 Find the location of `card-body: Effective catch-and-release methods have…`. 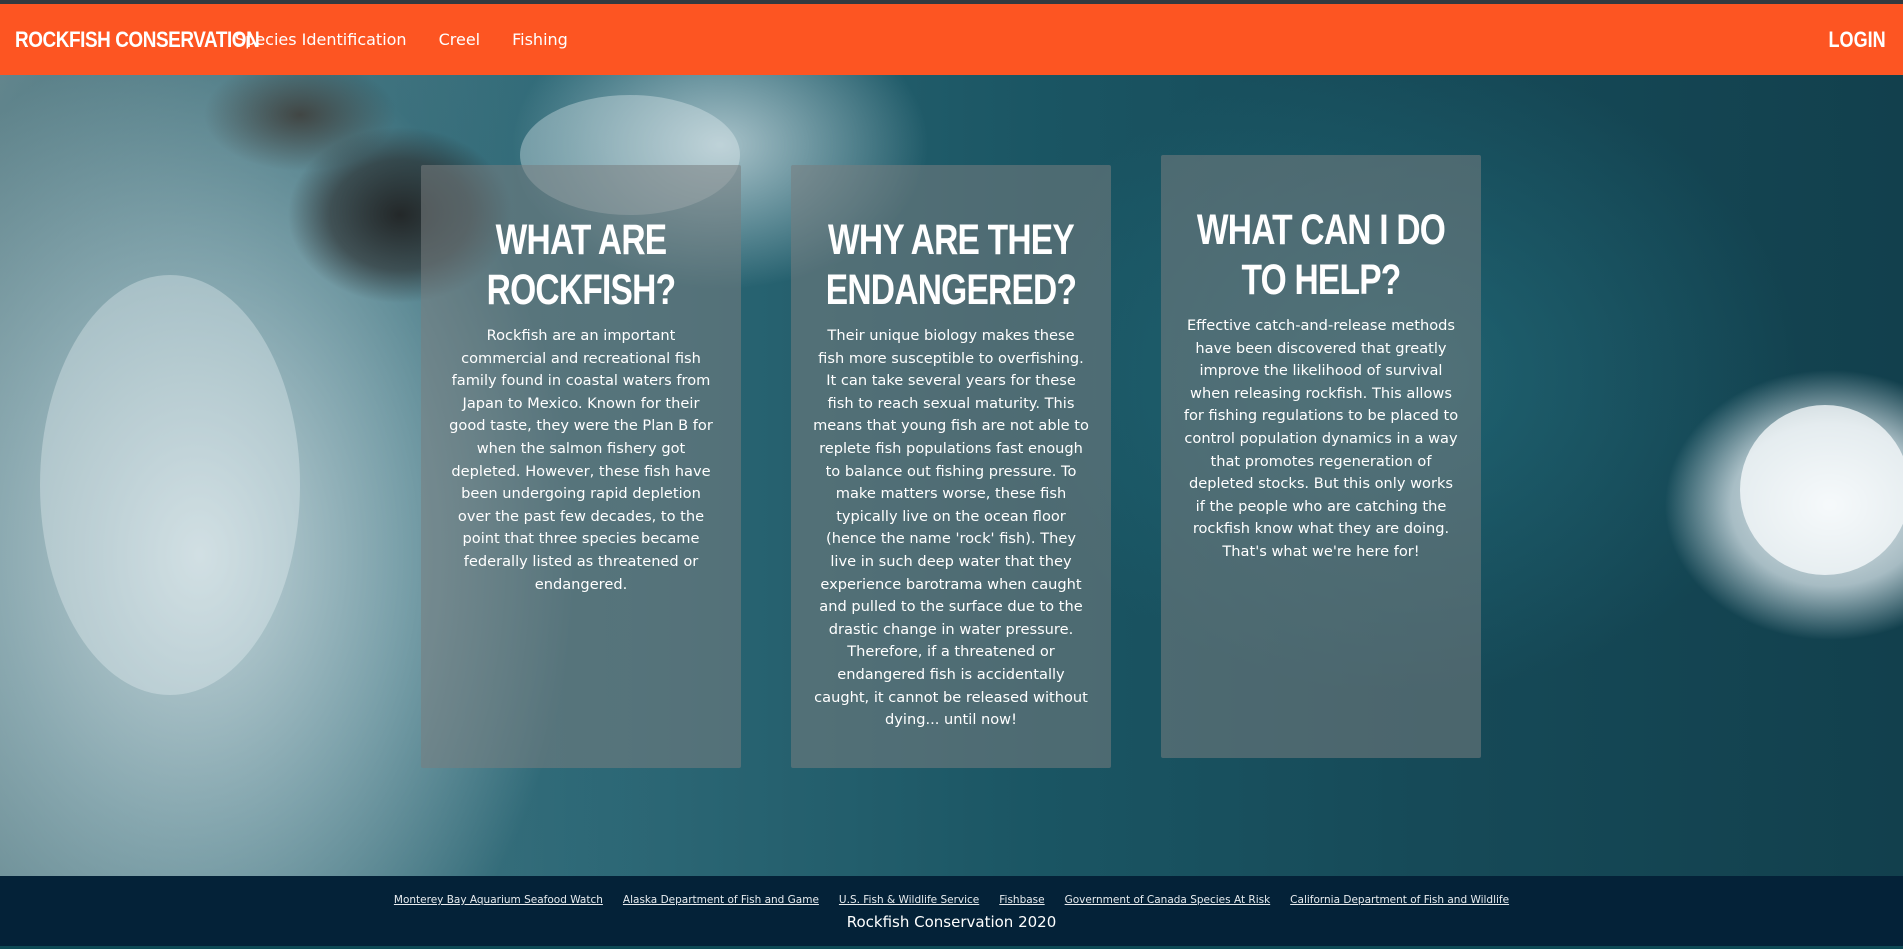

card-body: Effective catch-and-release methods have… is located at coordinates (1321, 438).